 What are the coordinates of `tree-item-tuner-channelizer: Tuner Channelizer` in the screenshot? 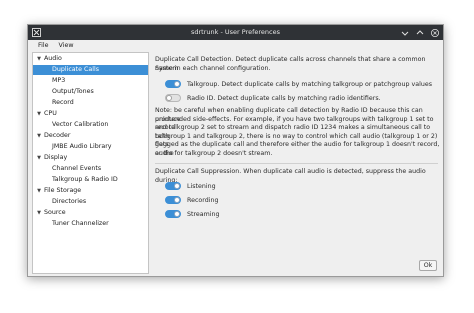 It's located at (90, 224).